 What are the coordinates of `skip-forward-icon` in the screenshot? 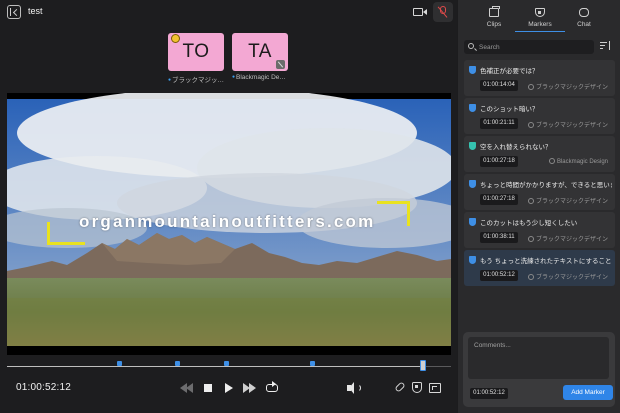 It's located at (250, 388).